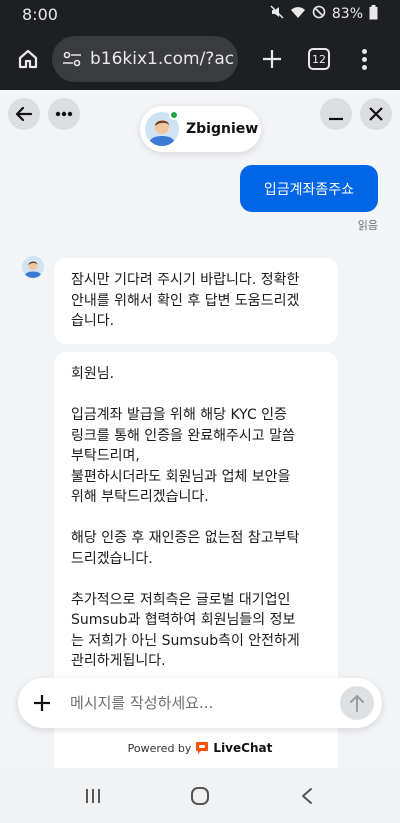 The image size is (400, 823). I want to click on message-line: 드리겠습니다., so click(112, 558).